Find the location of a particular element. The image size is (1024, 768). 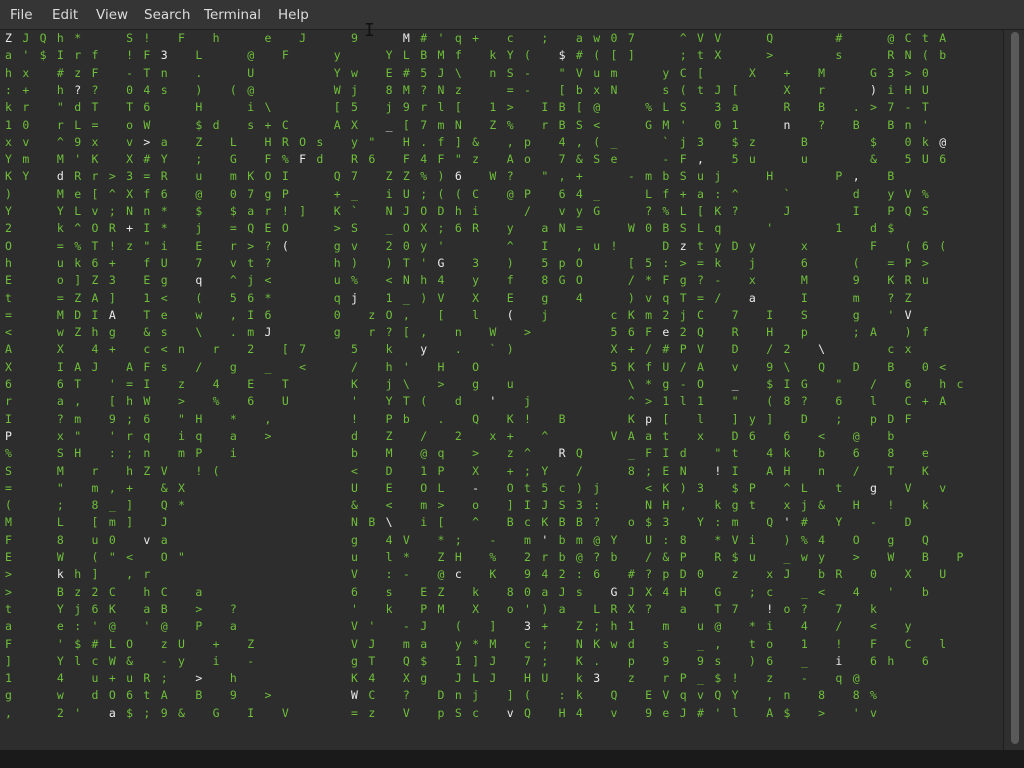

matrix-glyph: N is located at coordinates (683, 470).